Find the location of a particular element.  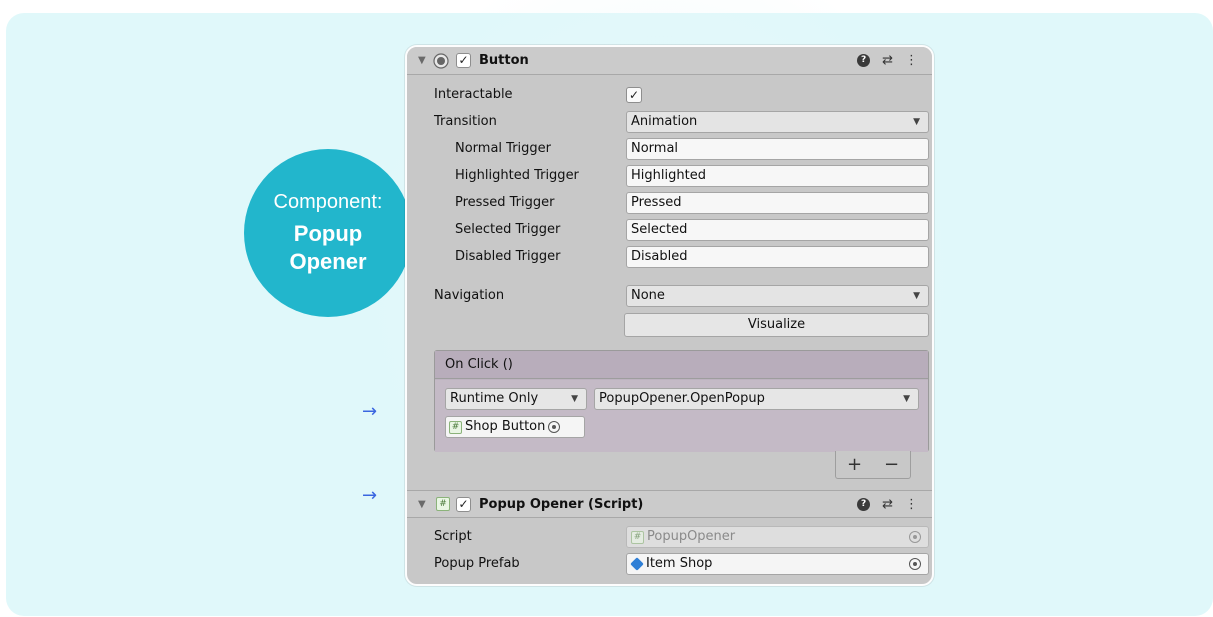

pressed-trigger-row: Pressed Trigger Pressed is located at coordinates (669, 203).